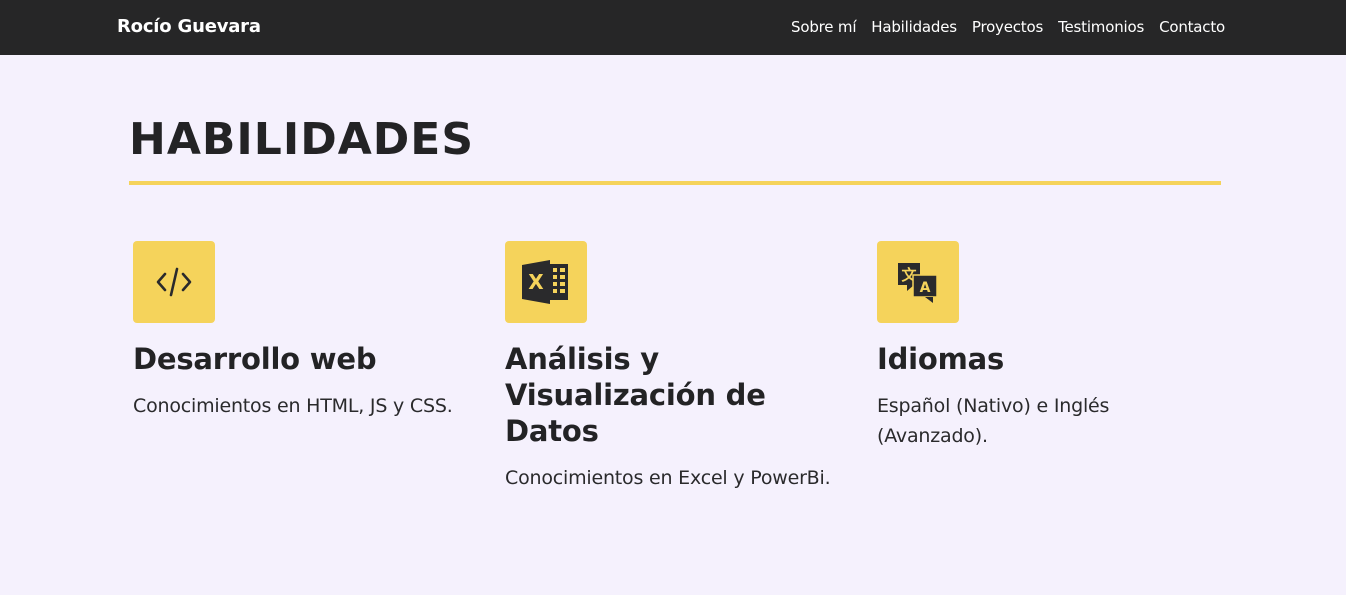 This screenshot has height=595, width=1346. What do you see at coordinates (546, 282) in the screenshot?
I see `excel-icon: X` at bounding box center [546, 282].